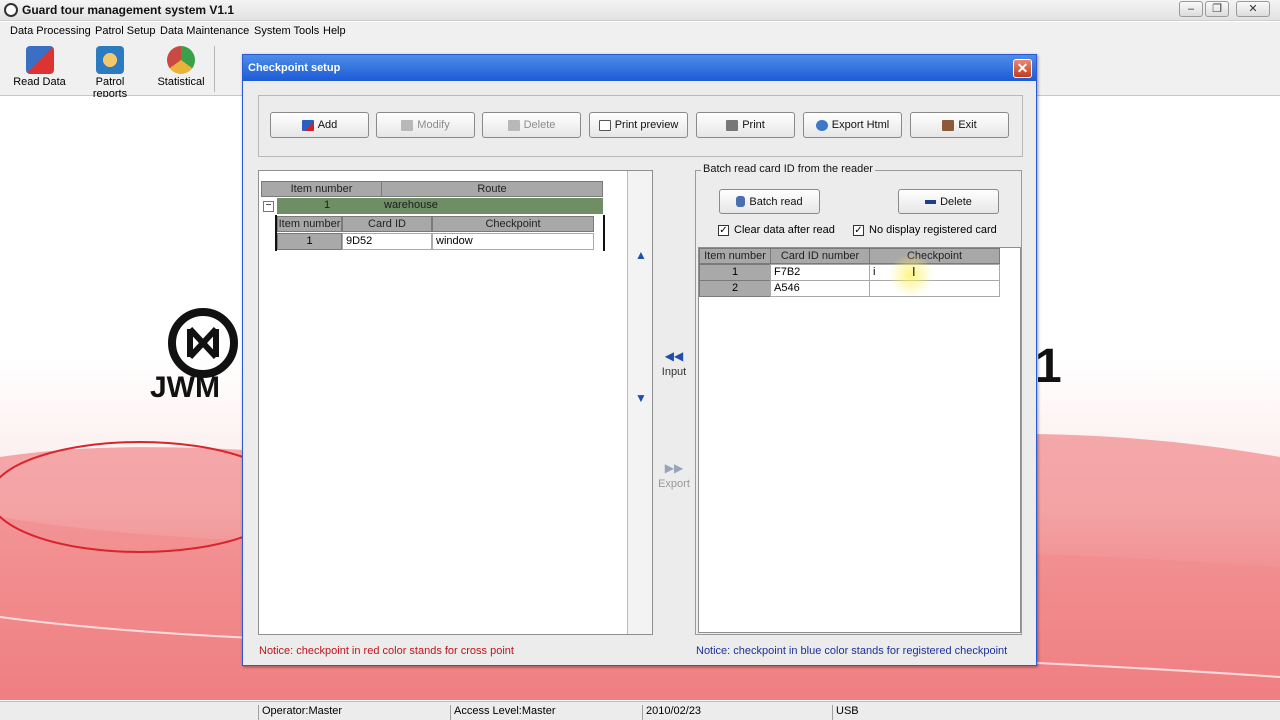  What do you see at coordinates (387, 241) in the screenshot?
I see `subrow-card-id: 9D52` at bounding box center [387, 241].